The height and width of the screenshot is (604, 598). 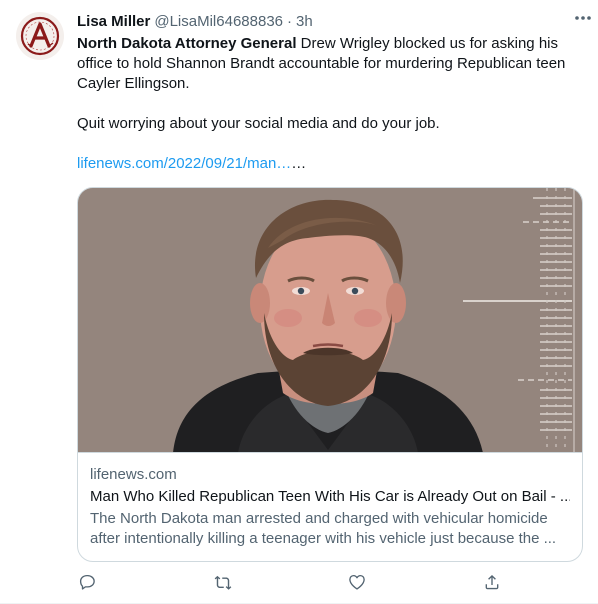 I want to click on tweet-text-bold: North Dakota Attorney General, so click(x=187, y=43).